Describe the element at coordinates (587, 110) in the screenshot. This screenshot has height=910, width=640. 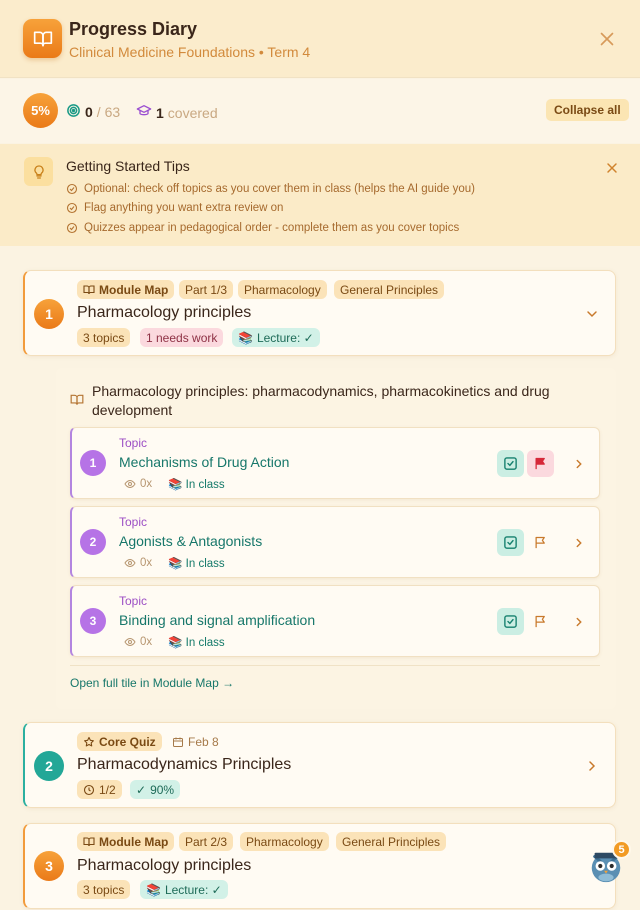
I see `collapse-all-button: Collapse all` at that location.